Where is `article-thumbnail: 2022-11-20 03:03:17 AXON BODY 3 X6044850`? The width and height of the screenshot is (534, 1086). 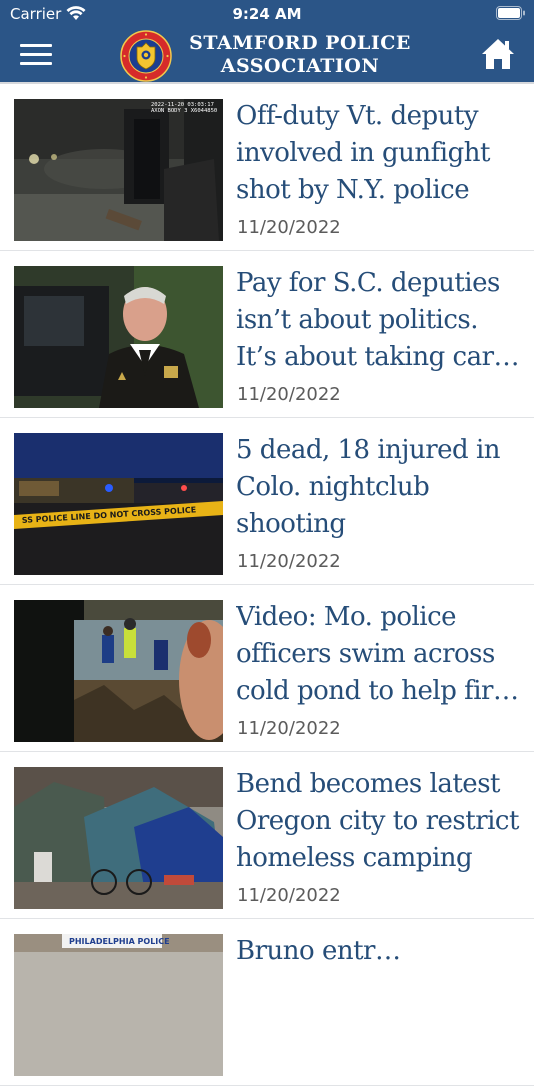
article-thumbnail: 2022-11-20 03:03:17 AXON BODY 3 X6044850 is located at coordinates (118, 170).